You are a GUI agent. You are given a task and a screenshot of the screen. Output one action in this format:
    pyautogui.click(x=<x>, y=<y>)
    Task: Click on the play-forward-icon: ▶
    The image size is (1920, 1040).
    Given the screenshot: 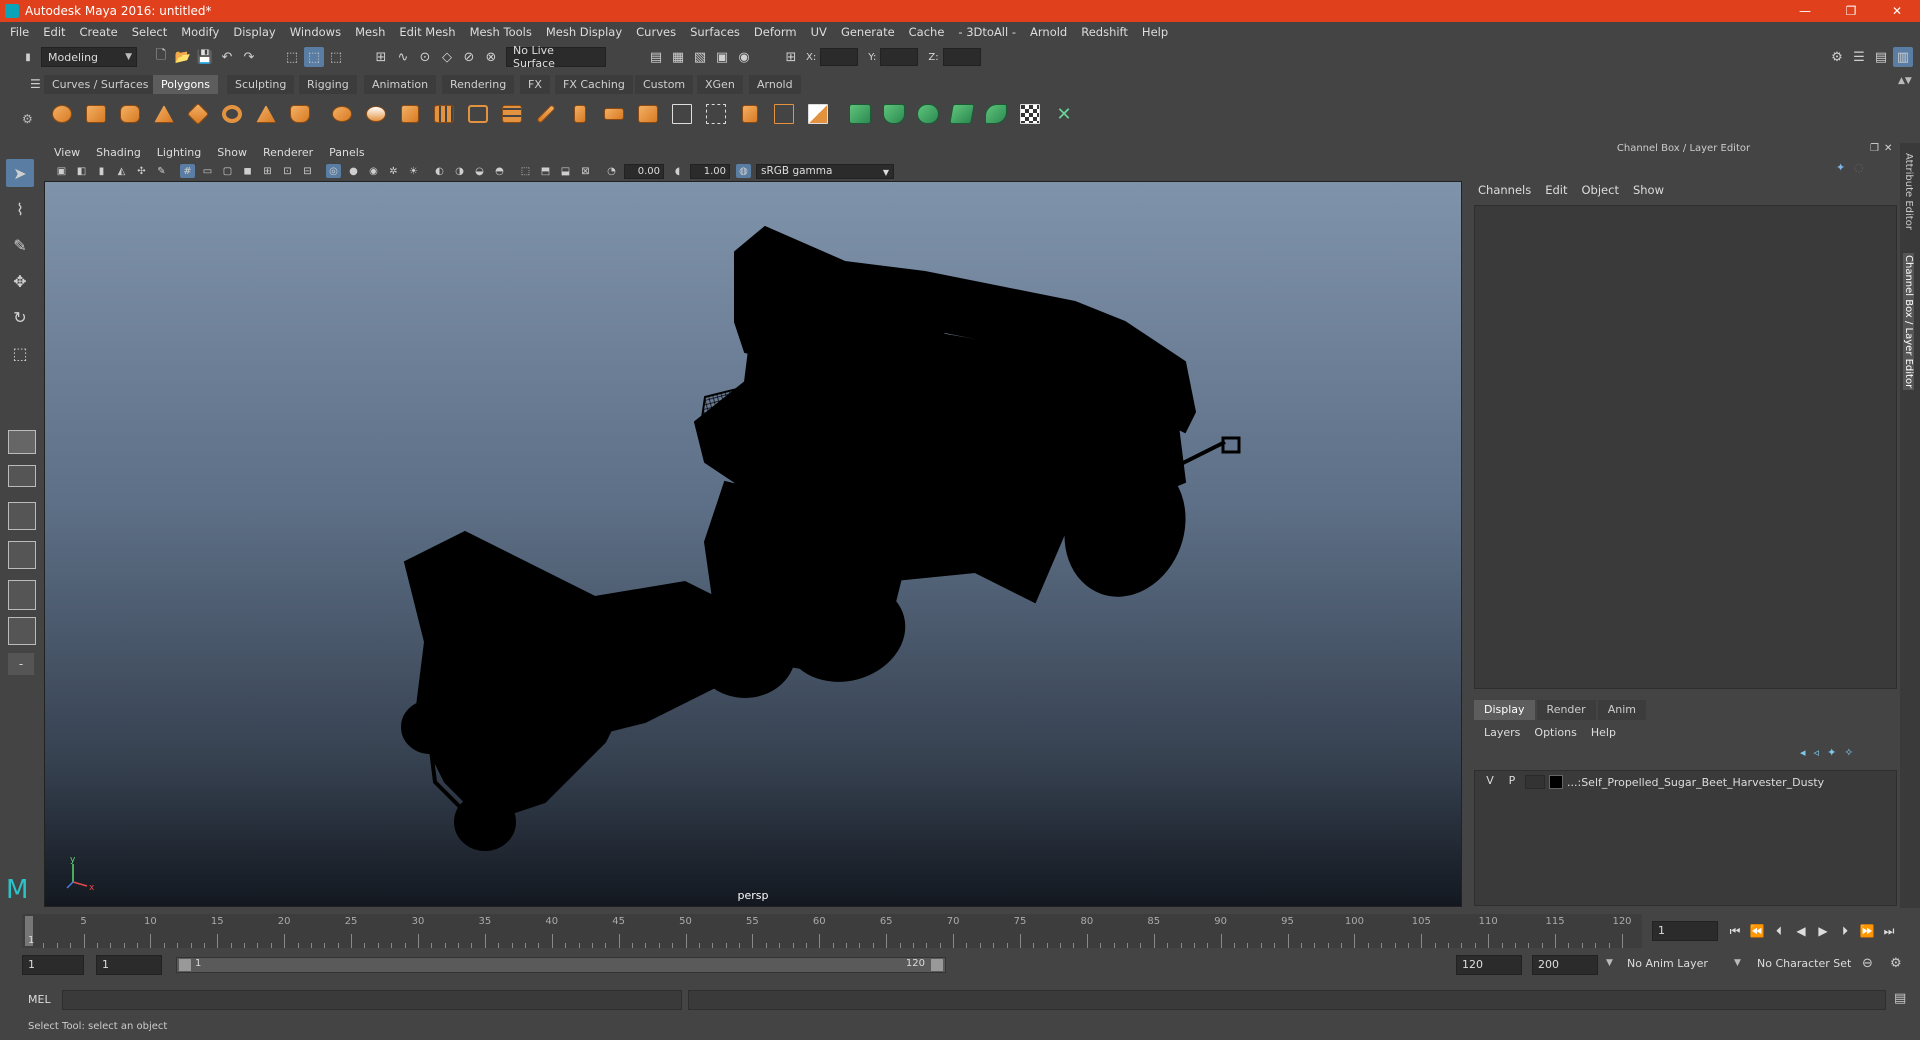 What is the action you would take?
    pyautogui.click(x=1823, y=931)
    